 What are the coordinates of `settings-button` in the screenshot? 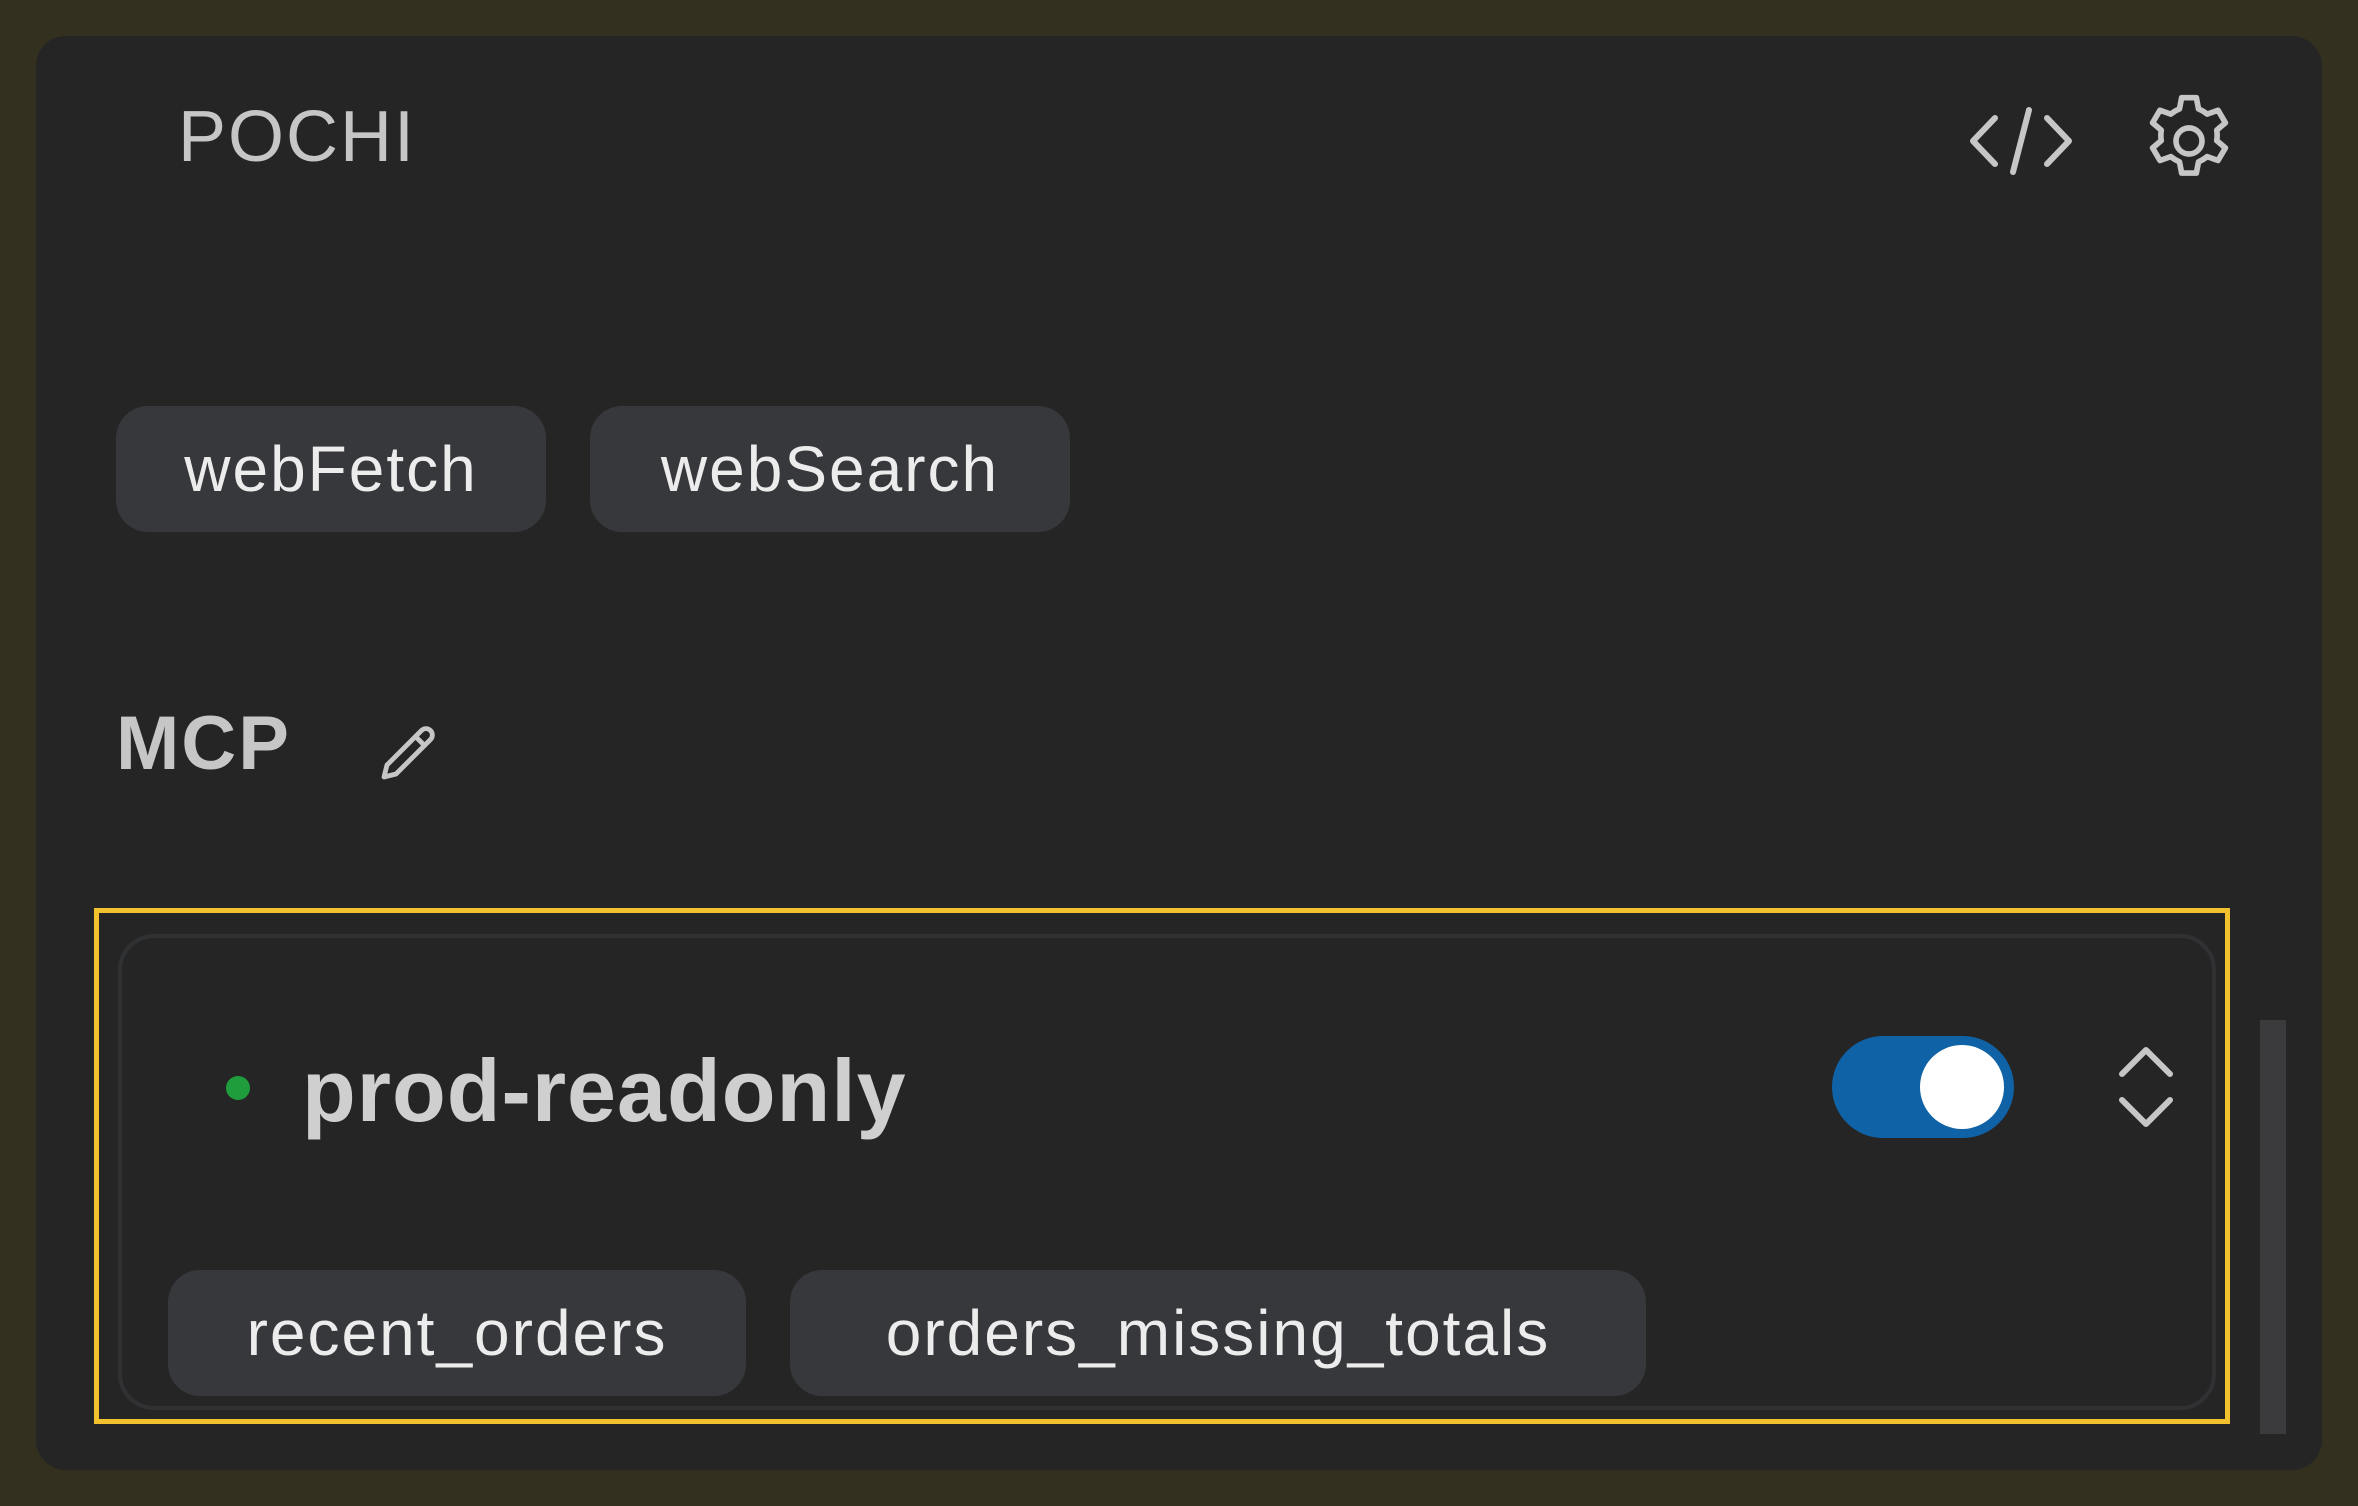 It's located at (2189, 141).